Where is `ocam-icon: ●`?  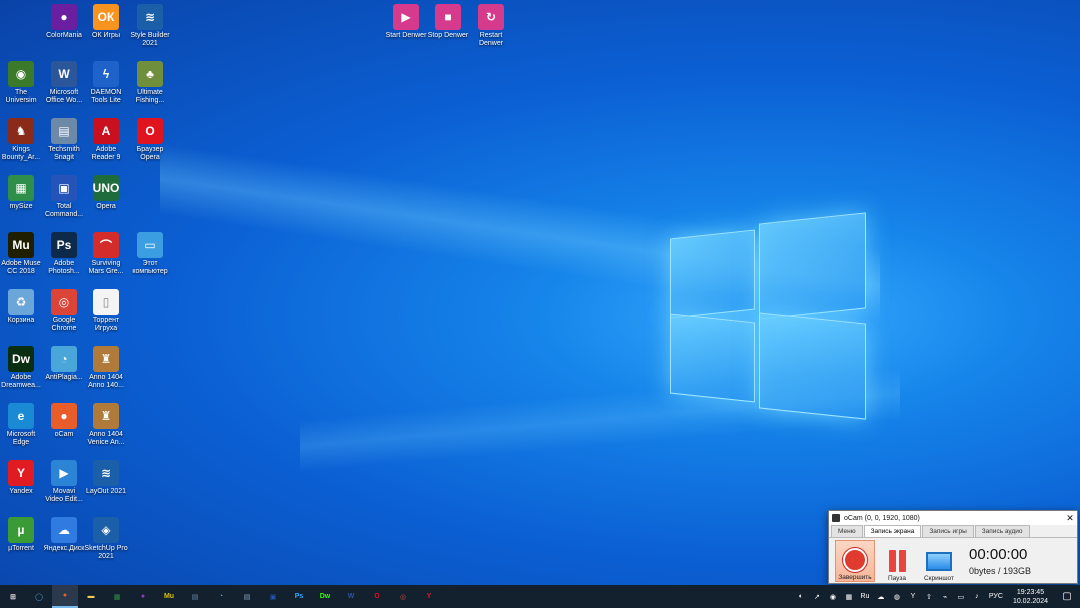
ocam-icon: ● is located at coordinates (64, 416).